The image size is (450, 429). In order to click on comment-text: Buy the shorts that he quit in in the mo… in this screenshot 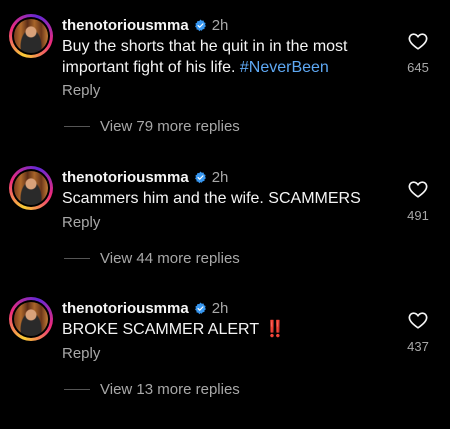, I will do `click(227, 57)`.